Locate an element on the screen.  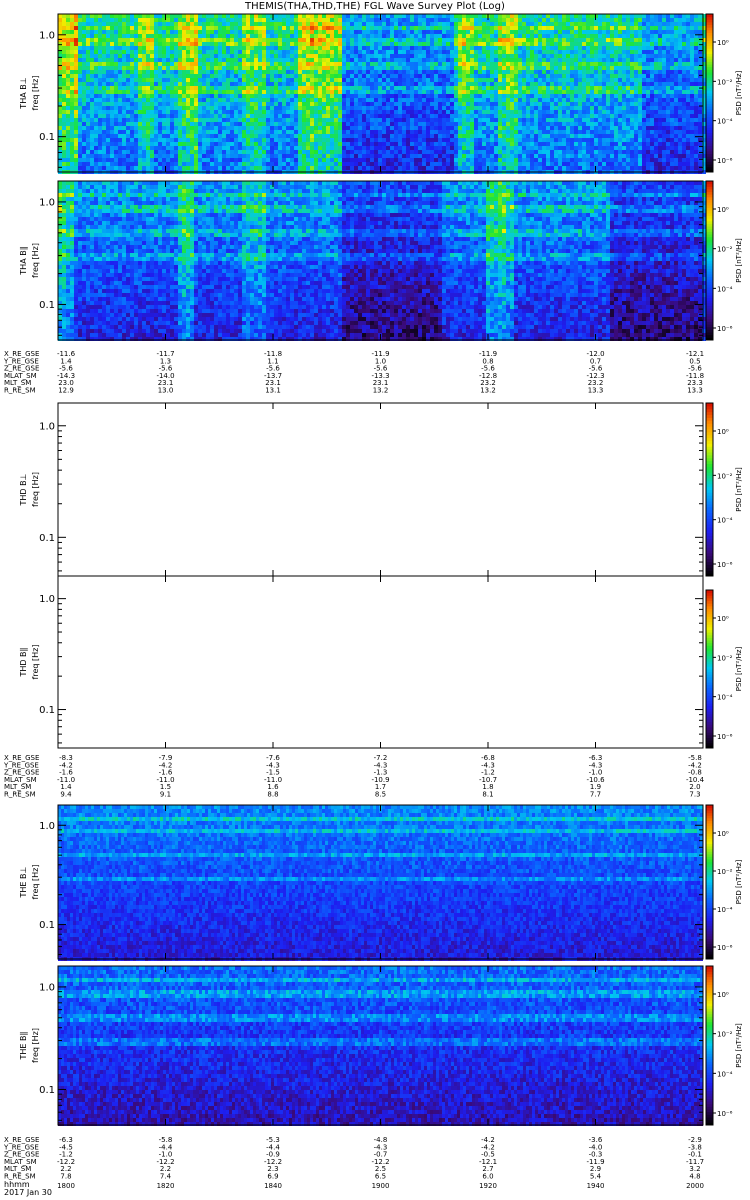
x-tick-label: 1940 is located at coordinates (596, 1186).